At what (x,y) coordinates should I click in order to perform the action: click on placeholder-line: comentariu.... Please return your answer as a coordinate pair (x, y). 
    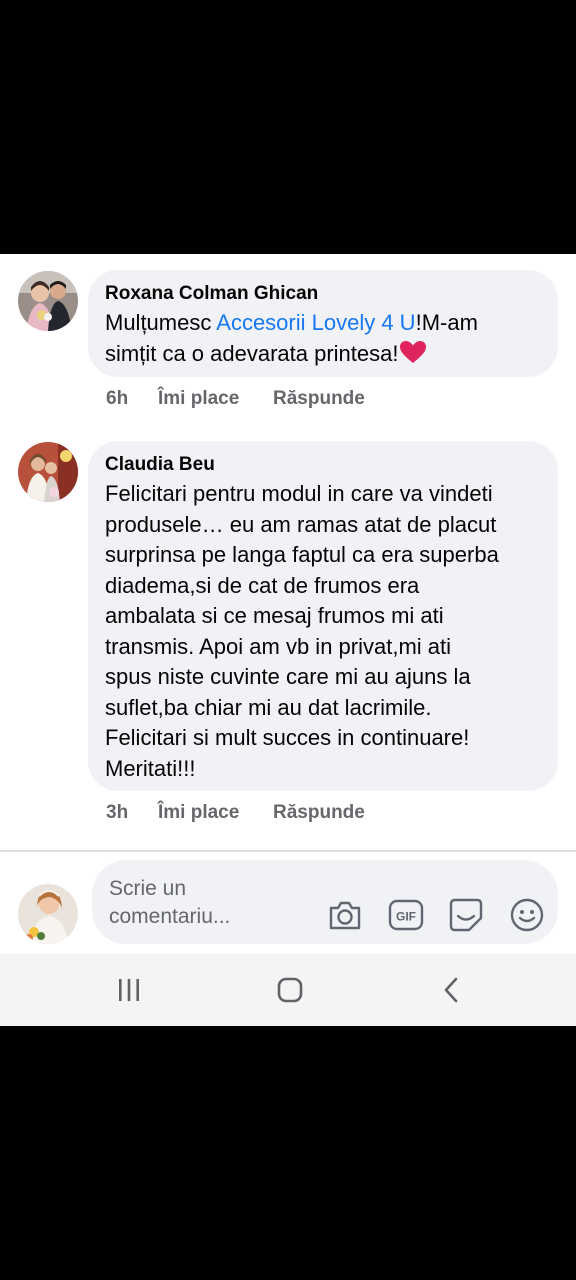
    Looking at the image, I should click on (170, 916).